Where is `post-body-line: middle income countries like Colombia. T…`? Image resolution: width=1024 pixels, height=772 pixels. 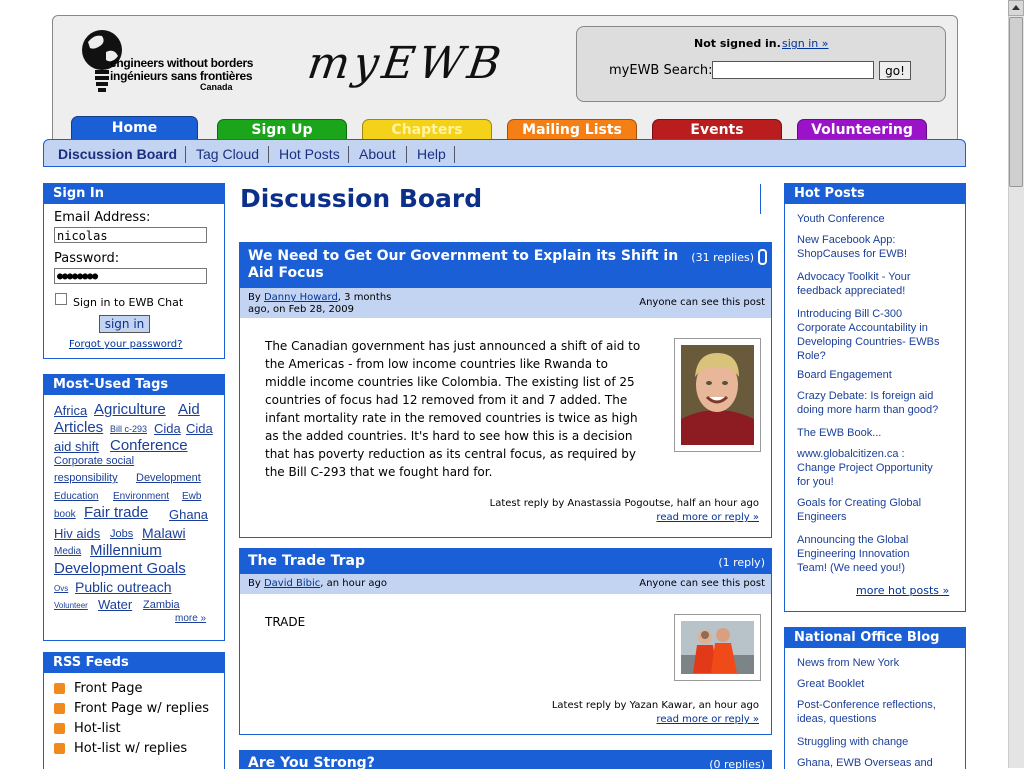 post-body-line: middle income countries like Colombia. T… is located at coordinates (450, 382).